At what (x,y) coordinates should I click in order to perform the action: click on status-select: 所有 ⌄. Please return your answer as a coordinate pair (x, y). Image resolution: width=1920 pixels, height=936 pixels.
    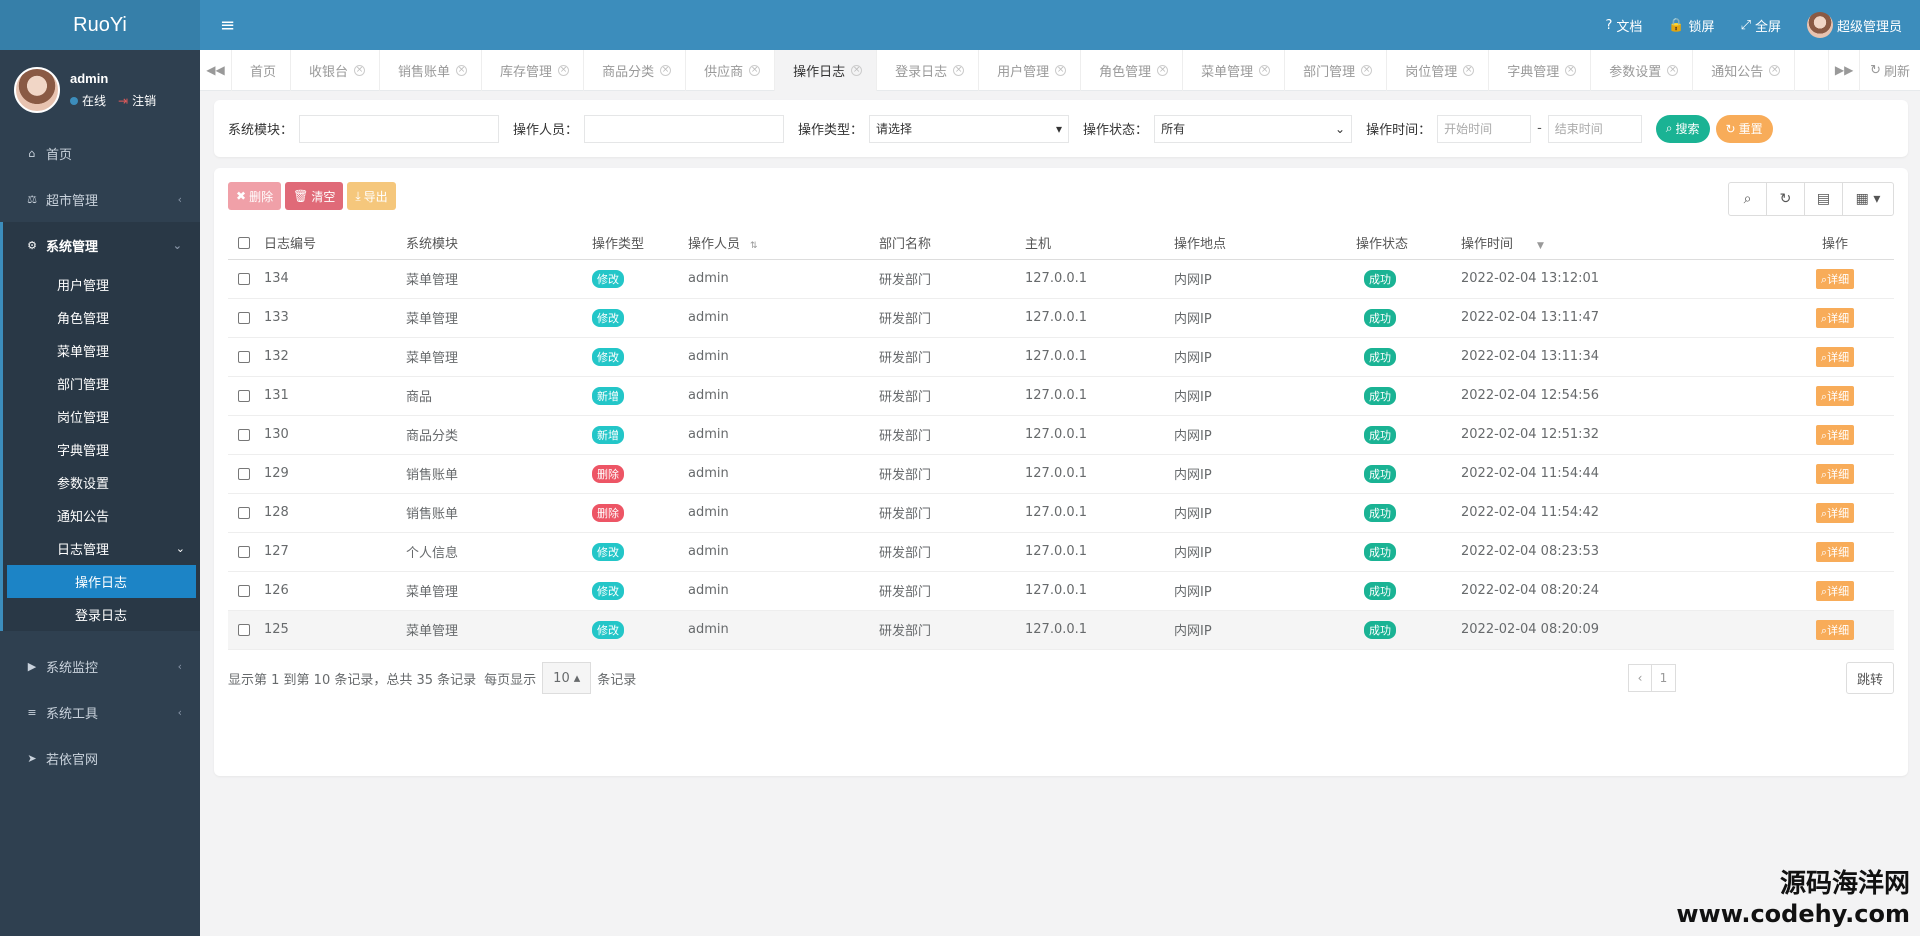
    Looking at the image, I should click on (1253, 128).